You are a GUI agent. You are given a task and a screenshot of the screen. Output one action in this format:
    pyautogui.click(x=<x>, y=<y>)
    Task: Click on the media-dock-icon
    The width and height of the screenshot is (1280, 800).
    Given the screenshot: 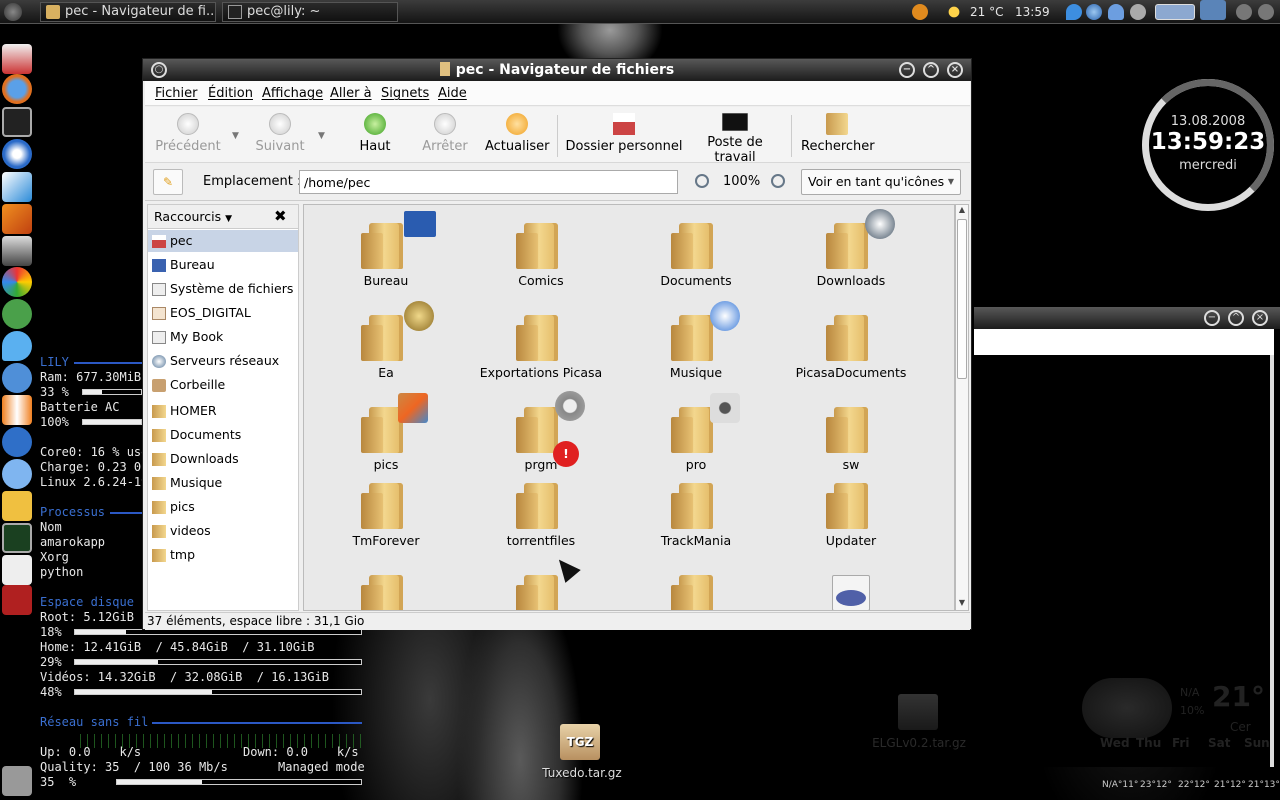 What is the action you would take?
    pyautogui.click(x=17, y=154)
    